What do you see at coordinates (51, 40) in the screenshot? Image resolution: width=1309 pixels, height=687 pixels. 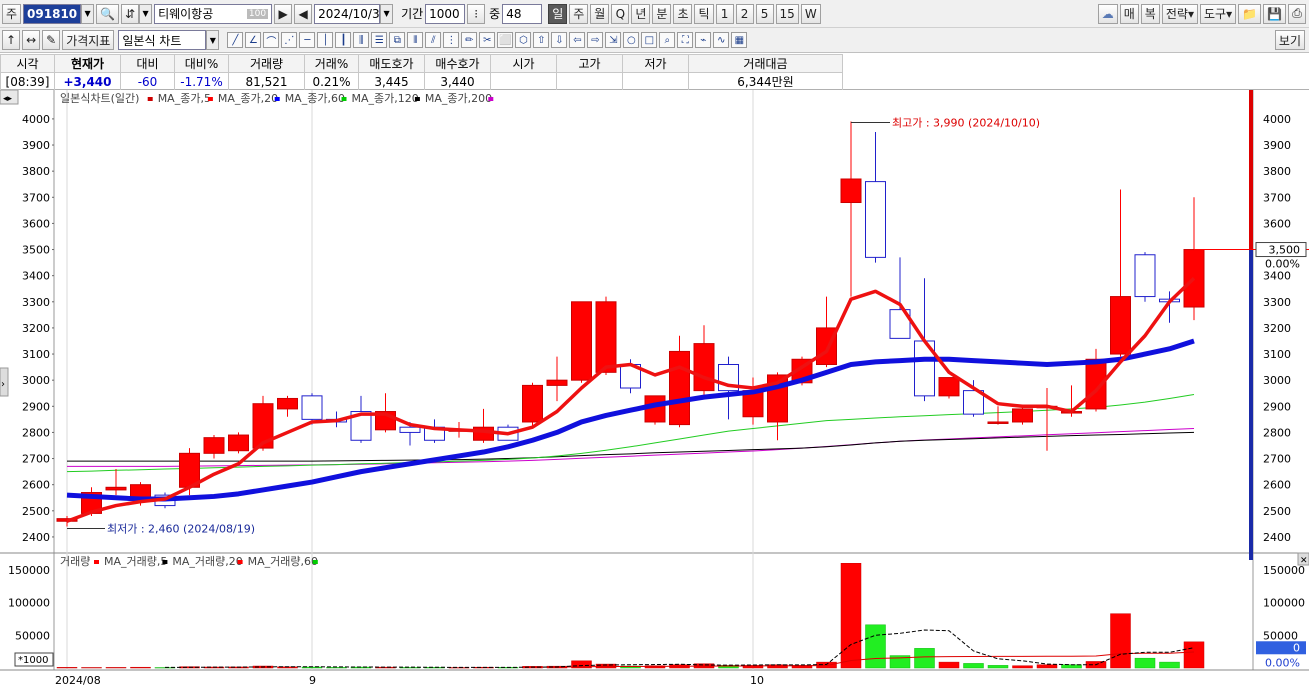 I see `edit-icon: ✎` at bounding box center [51, 40].